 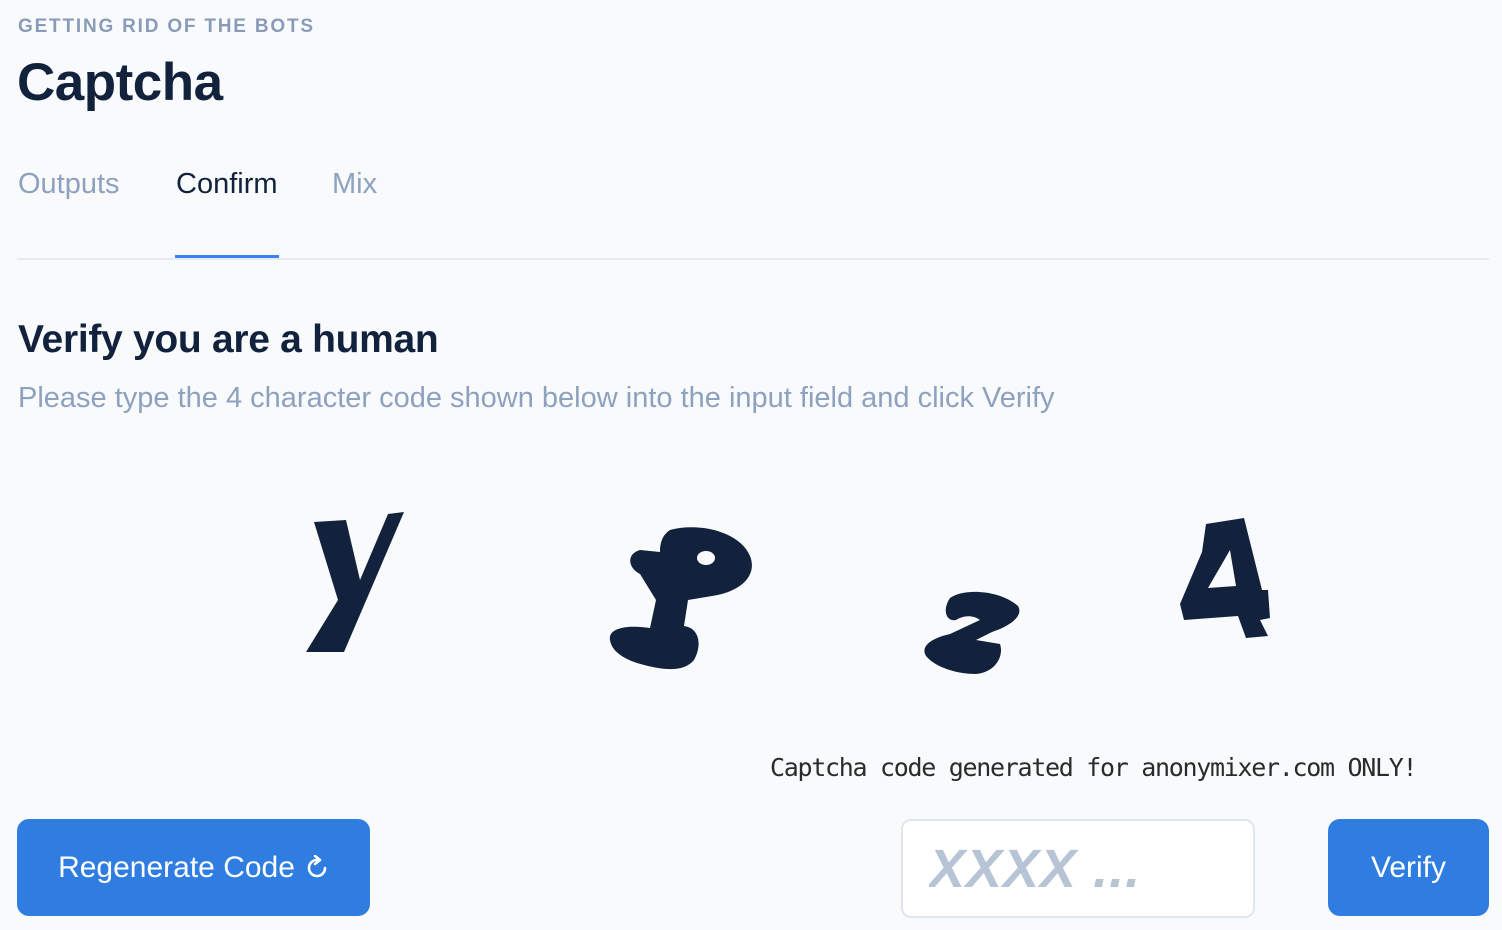 I want to click on verify-heading: Verify you are a human, so click(x=228, y=339).